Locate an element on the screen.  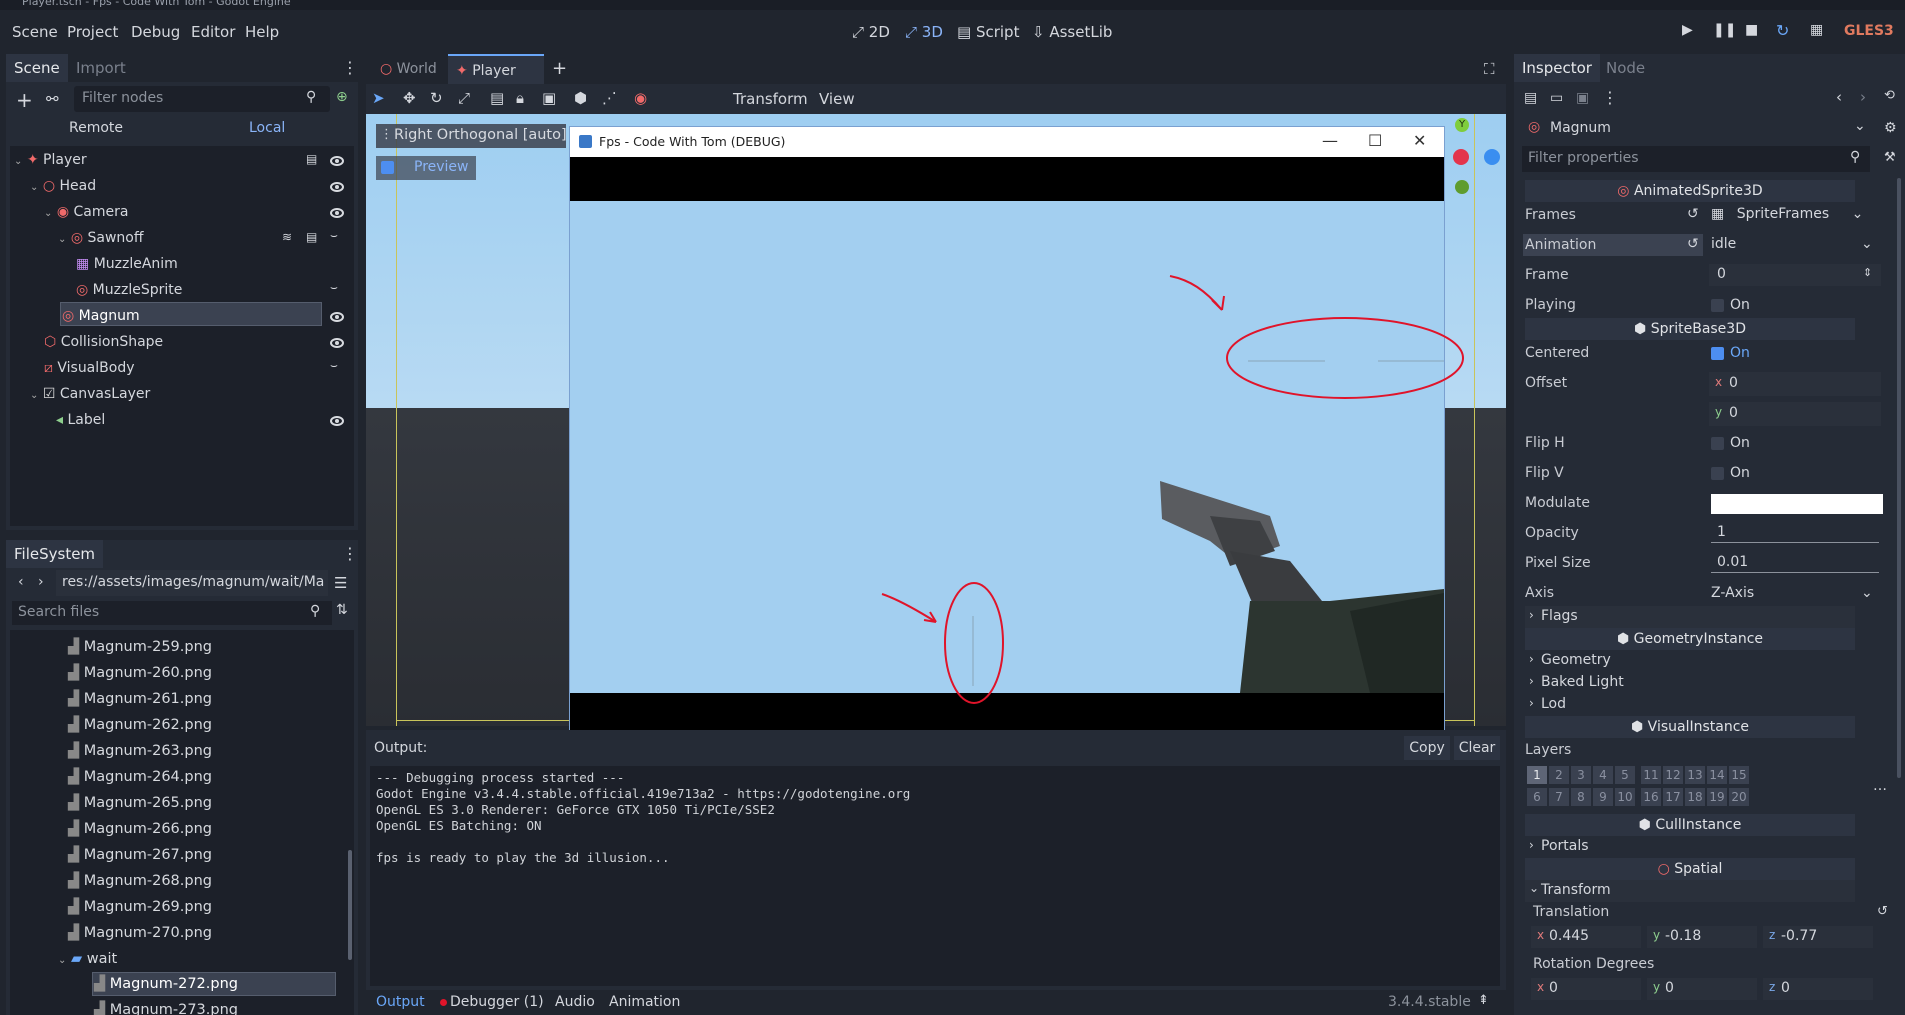
tree-node-muzzlesprite: ◎ MuzzleSprite is located at coordinates (129, 290).